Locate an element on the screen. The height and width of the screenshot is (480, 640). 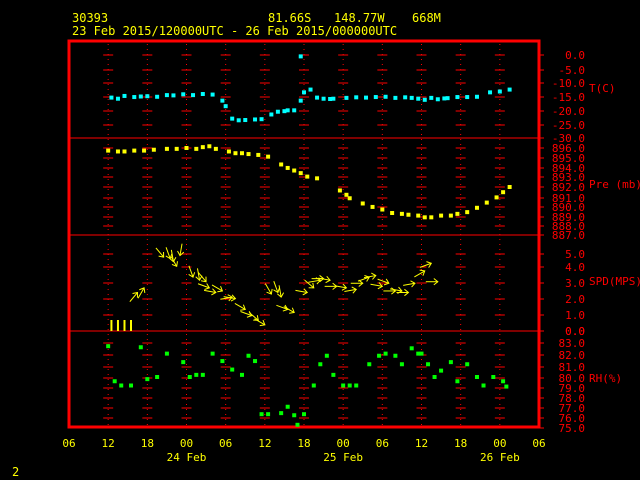
y-tick-label: 5.0 is located at coordinates (575, 254).